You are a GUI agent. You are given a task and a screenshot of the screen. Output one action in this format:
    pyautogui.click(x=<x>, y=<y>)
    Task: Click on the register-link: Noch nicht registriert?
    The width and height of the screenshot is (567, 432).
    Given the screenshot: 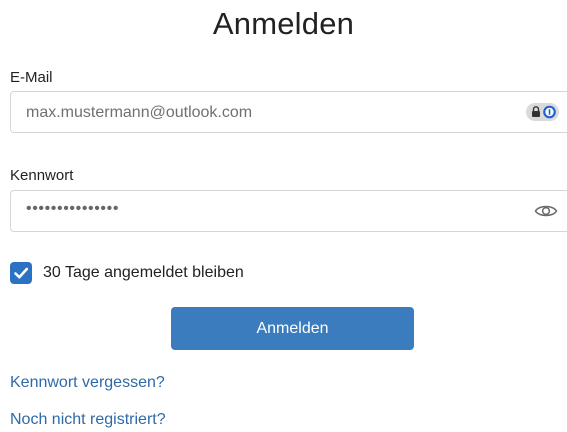 What is the action you would take?
    pyautogui.click(x=88, y=420)
    